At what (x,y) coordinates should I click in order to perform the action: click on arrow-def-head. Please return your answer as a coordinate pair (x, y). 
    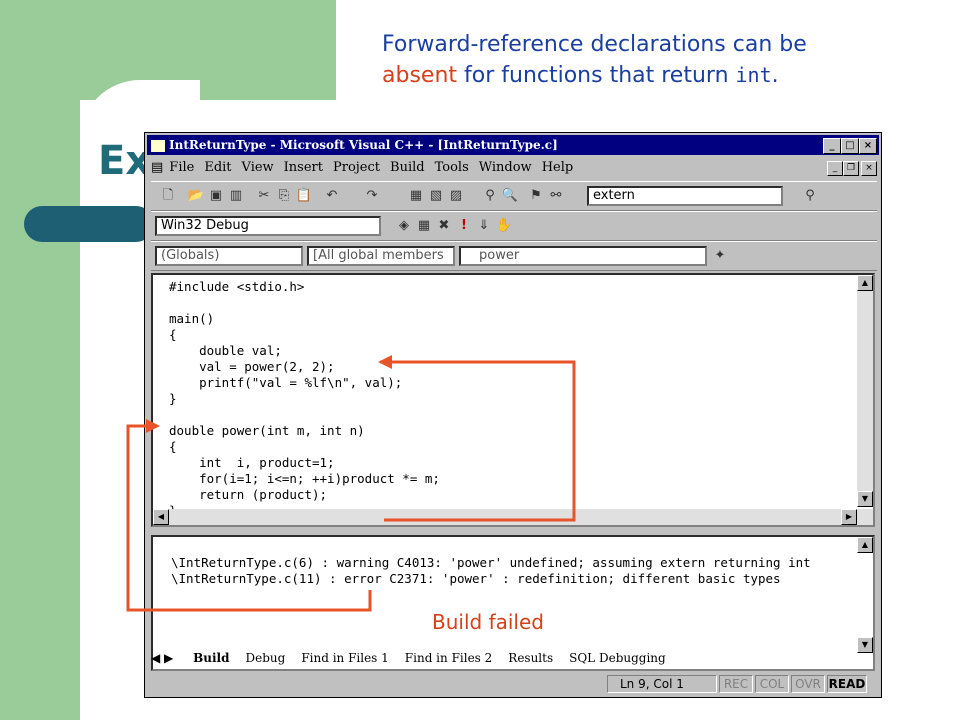
    Looking at the image, I should click on (153, 426).